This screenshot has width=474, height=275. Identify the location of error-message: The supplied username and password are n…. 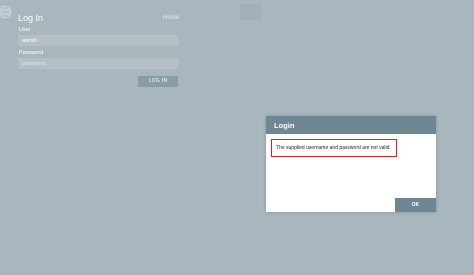
(333, 148).